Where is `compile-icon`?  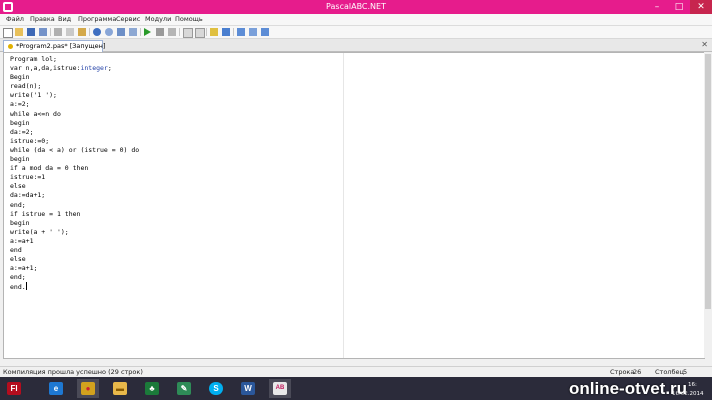 compile-icon is located at coordinates (172, 32).